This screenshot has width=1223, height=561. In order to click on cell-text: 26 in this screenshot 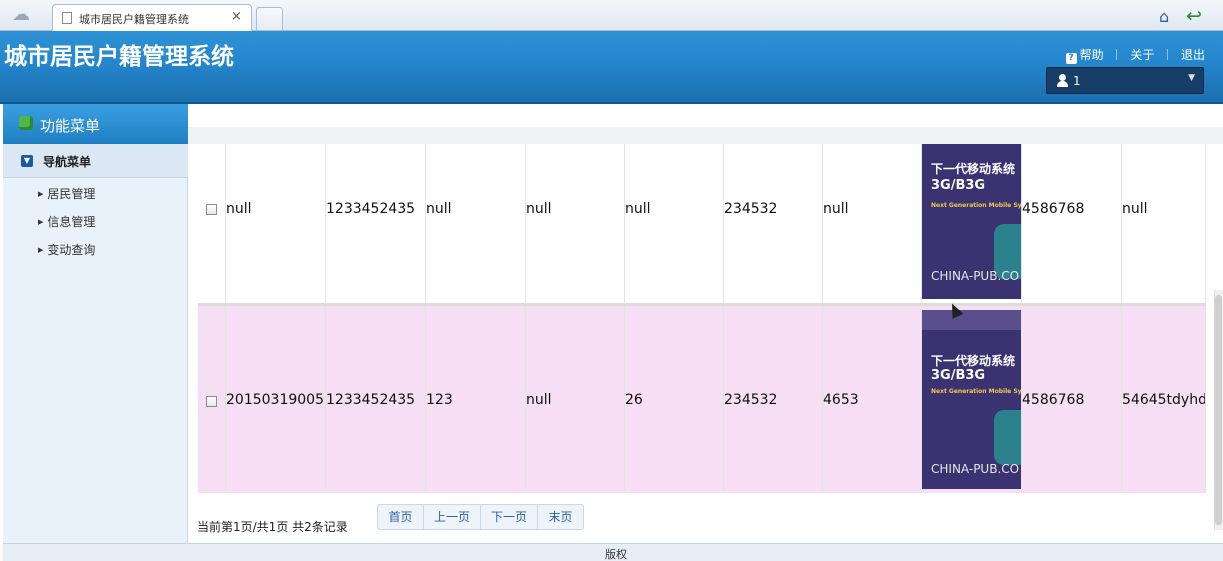, I will do `click(634, 400)`.